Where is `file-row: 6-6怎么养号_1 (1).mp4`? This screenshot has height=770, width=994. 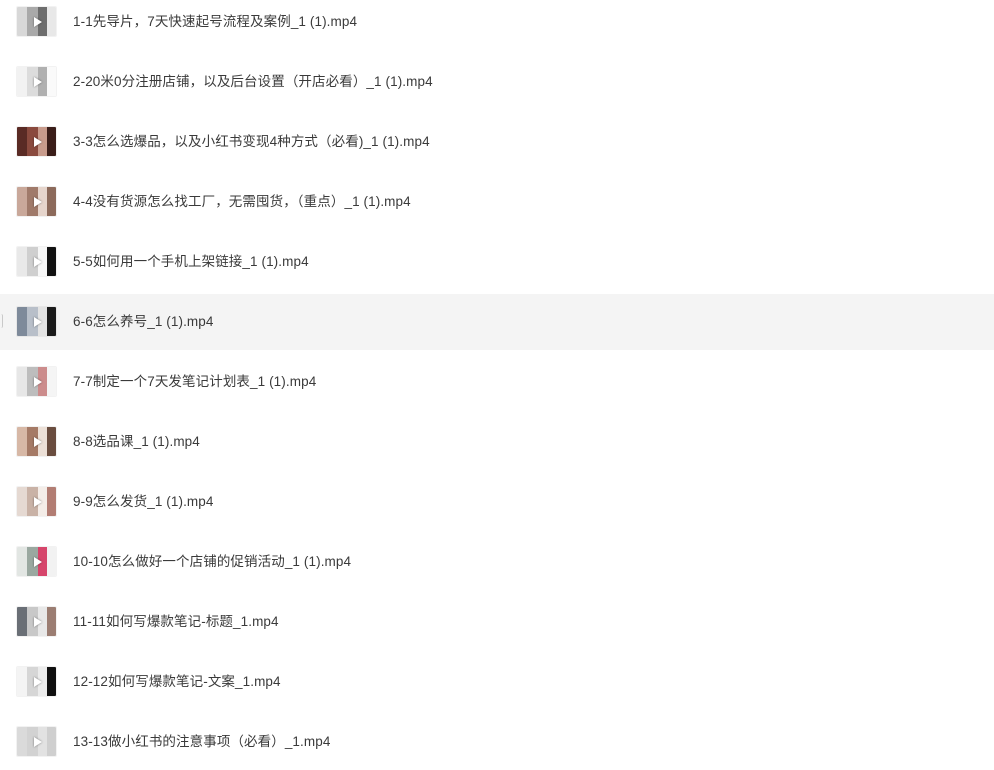
file-row: 6-6怎么养号_1 (1).mp4 is located at coordinates (497, 322).